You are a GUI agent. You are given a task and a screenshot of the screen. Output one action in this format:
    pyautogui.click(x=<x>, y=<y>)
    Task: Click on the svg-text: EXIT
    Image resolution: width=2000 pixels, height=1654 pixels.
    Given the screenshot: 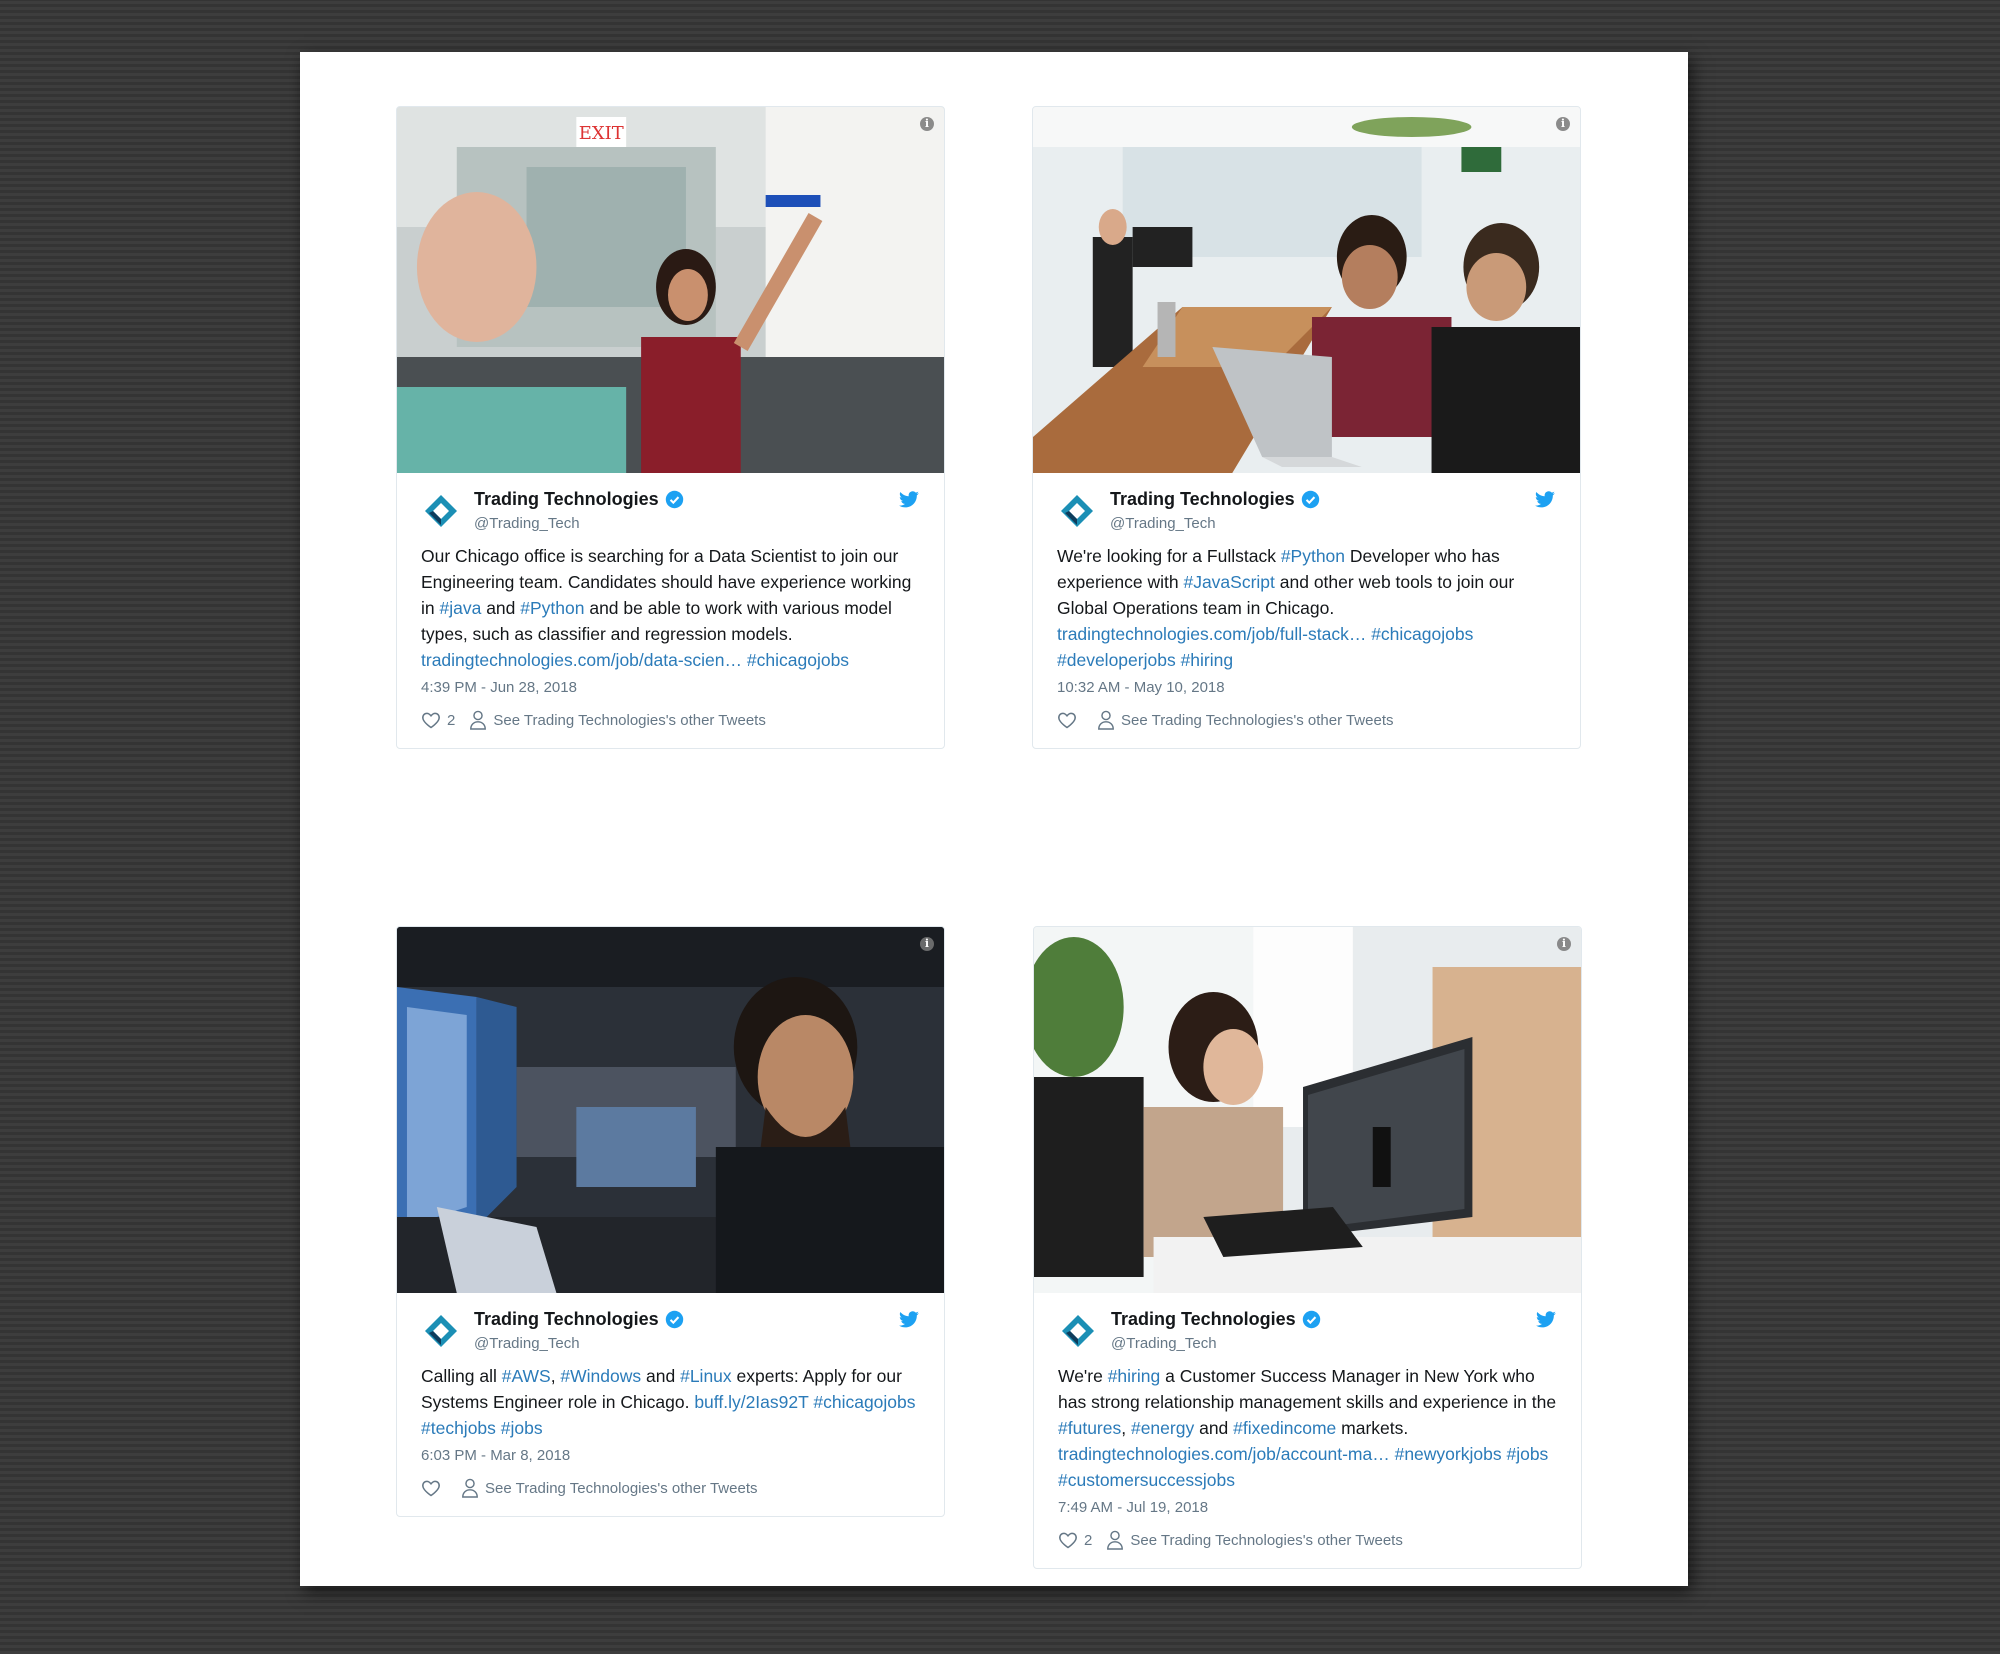 What is the action you would take?
    pyautogui.click(x=601, y=133)
    